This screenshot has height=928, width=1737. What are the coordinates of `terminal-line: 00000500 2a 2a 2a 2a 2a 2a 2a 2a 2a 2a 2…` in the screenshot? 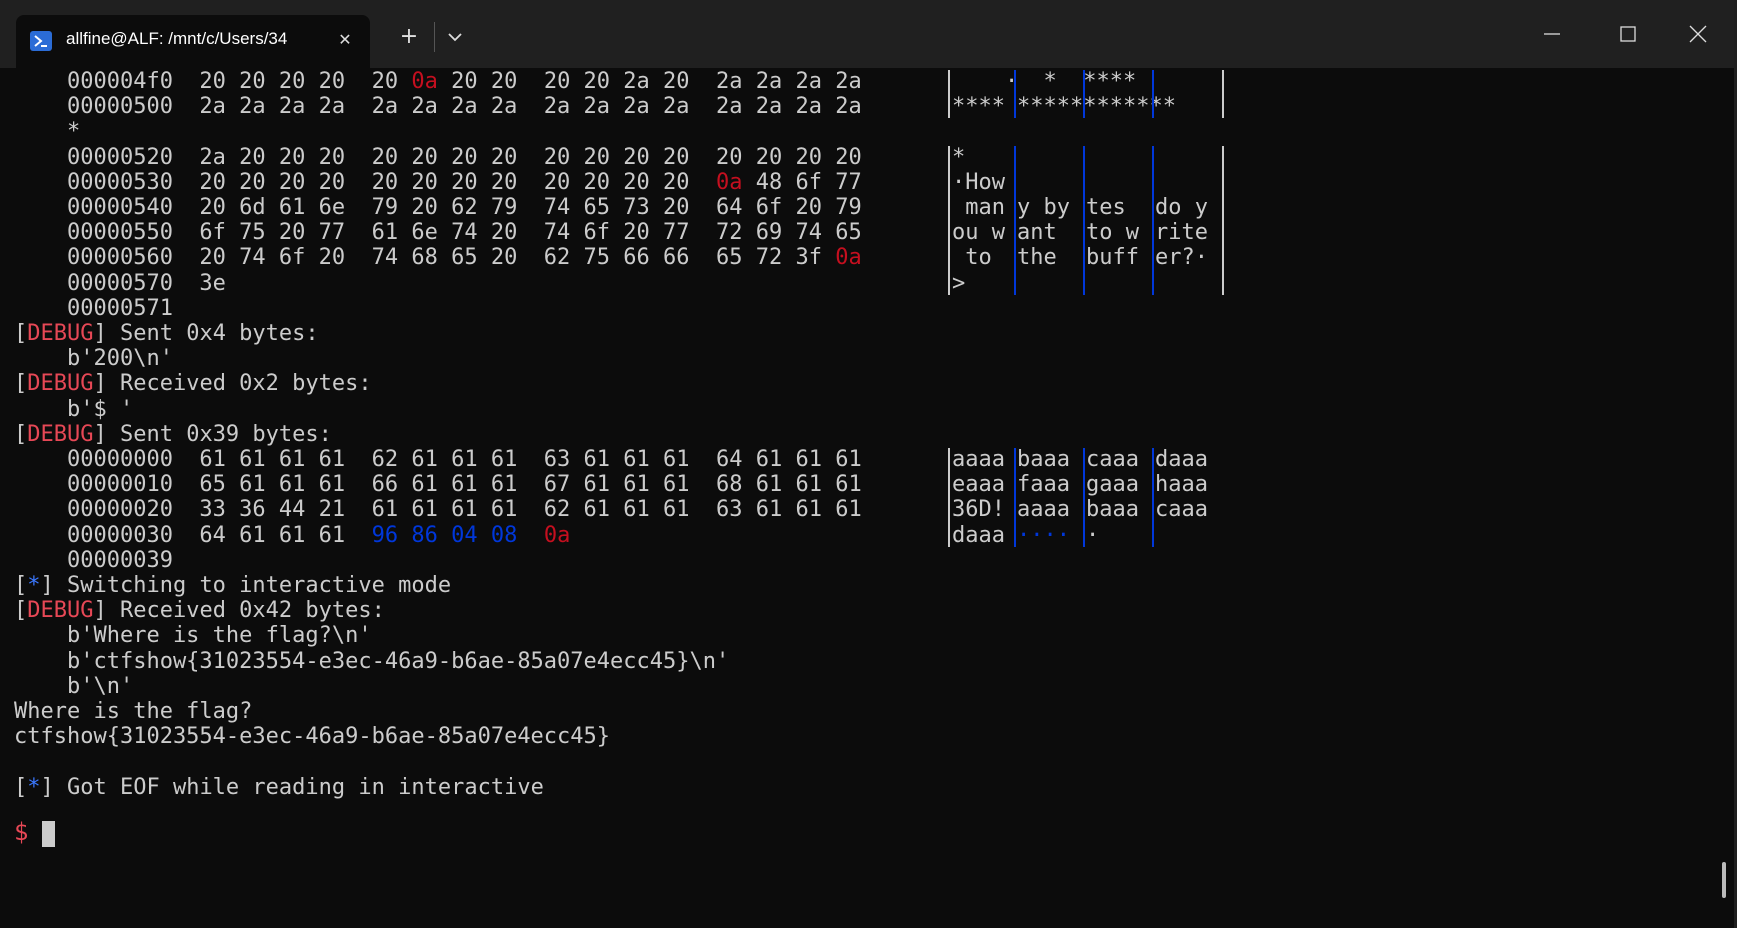 It's located at (438, 107).